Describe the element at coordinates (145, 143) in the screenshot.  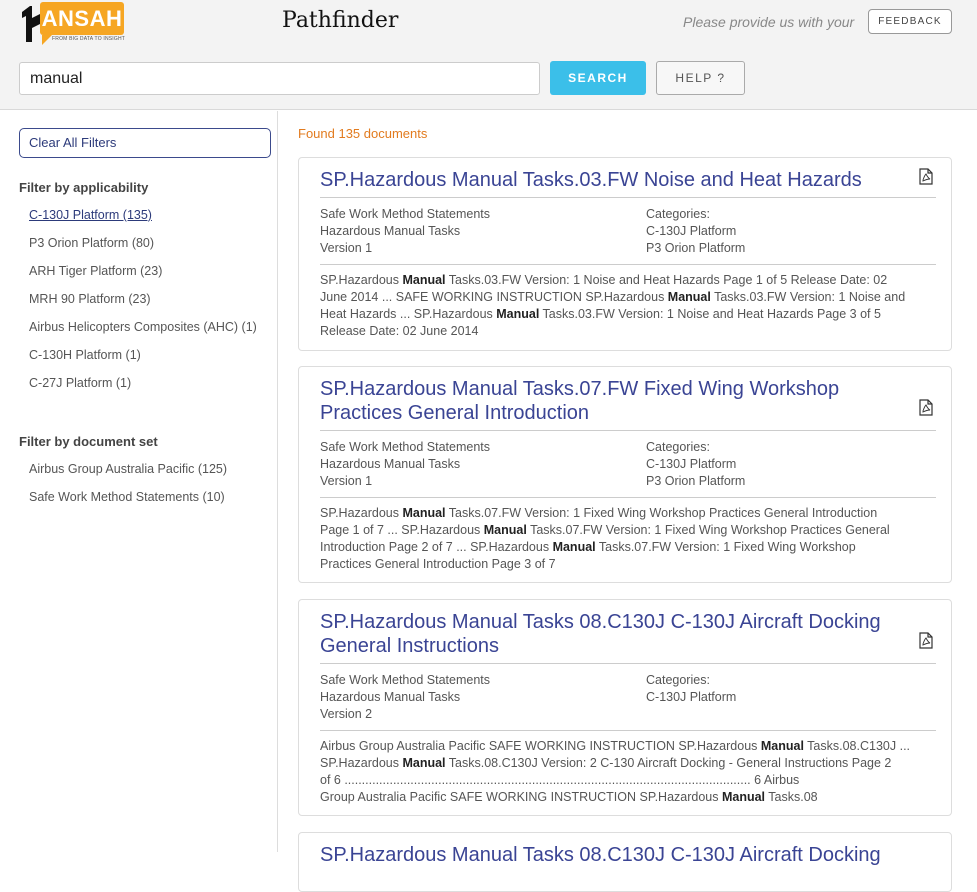
I see `clear-filters-button: Clear All Filters` at that location.